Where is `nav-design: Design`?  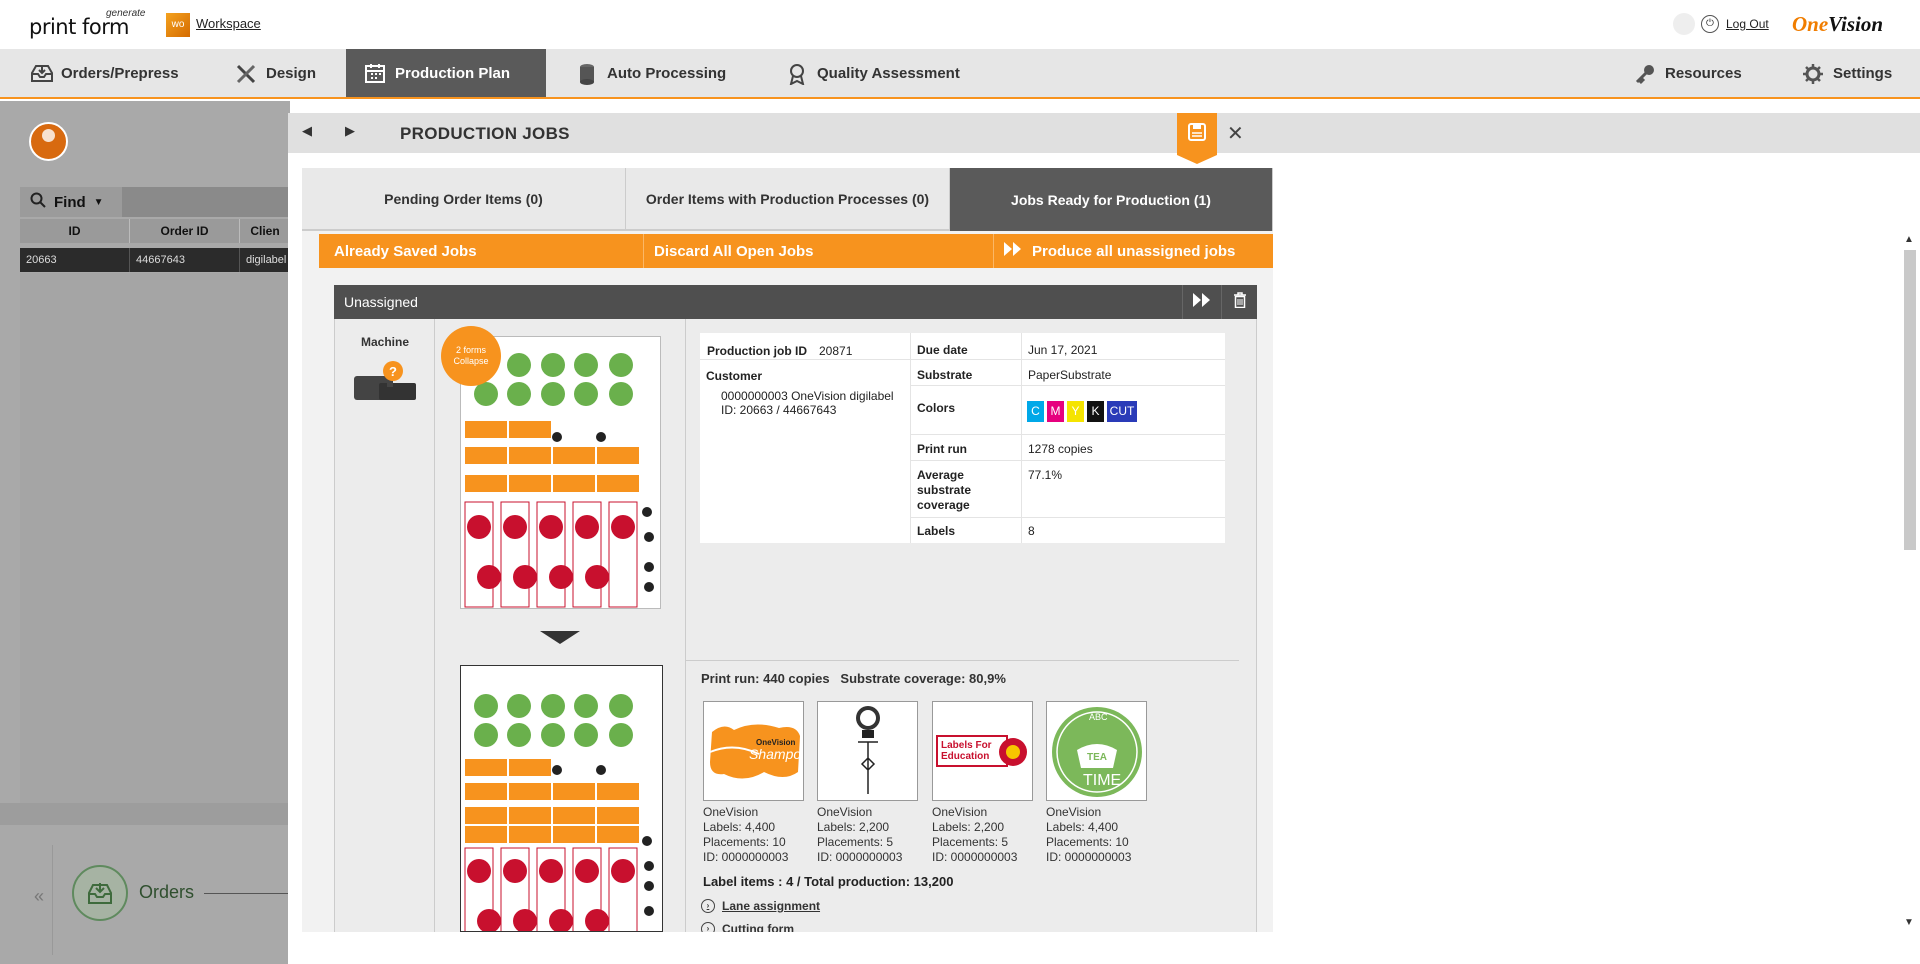 nav-design: Design is located at coordinates (275, 73).